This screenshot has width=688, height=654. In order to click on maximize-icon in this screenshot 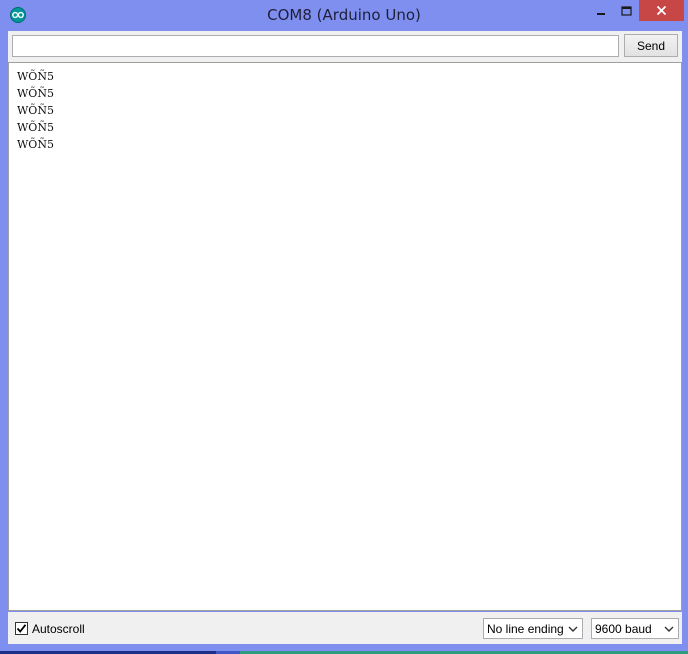, I will do `click(626, 10)`.